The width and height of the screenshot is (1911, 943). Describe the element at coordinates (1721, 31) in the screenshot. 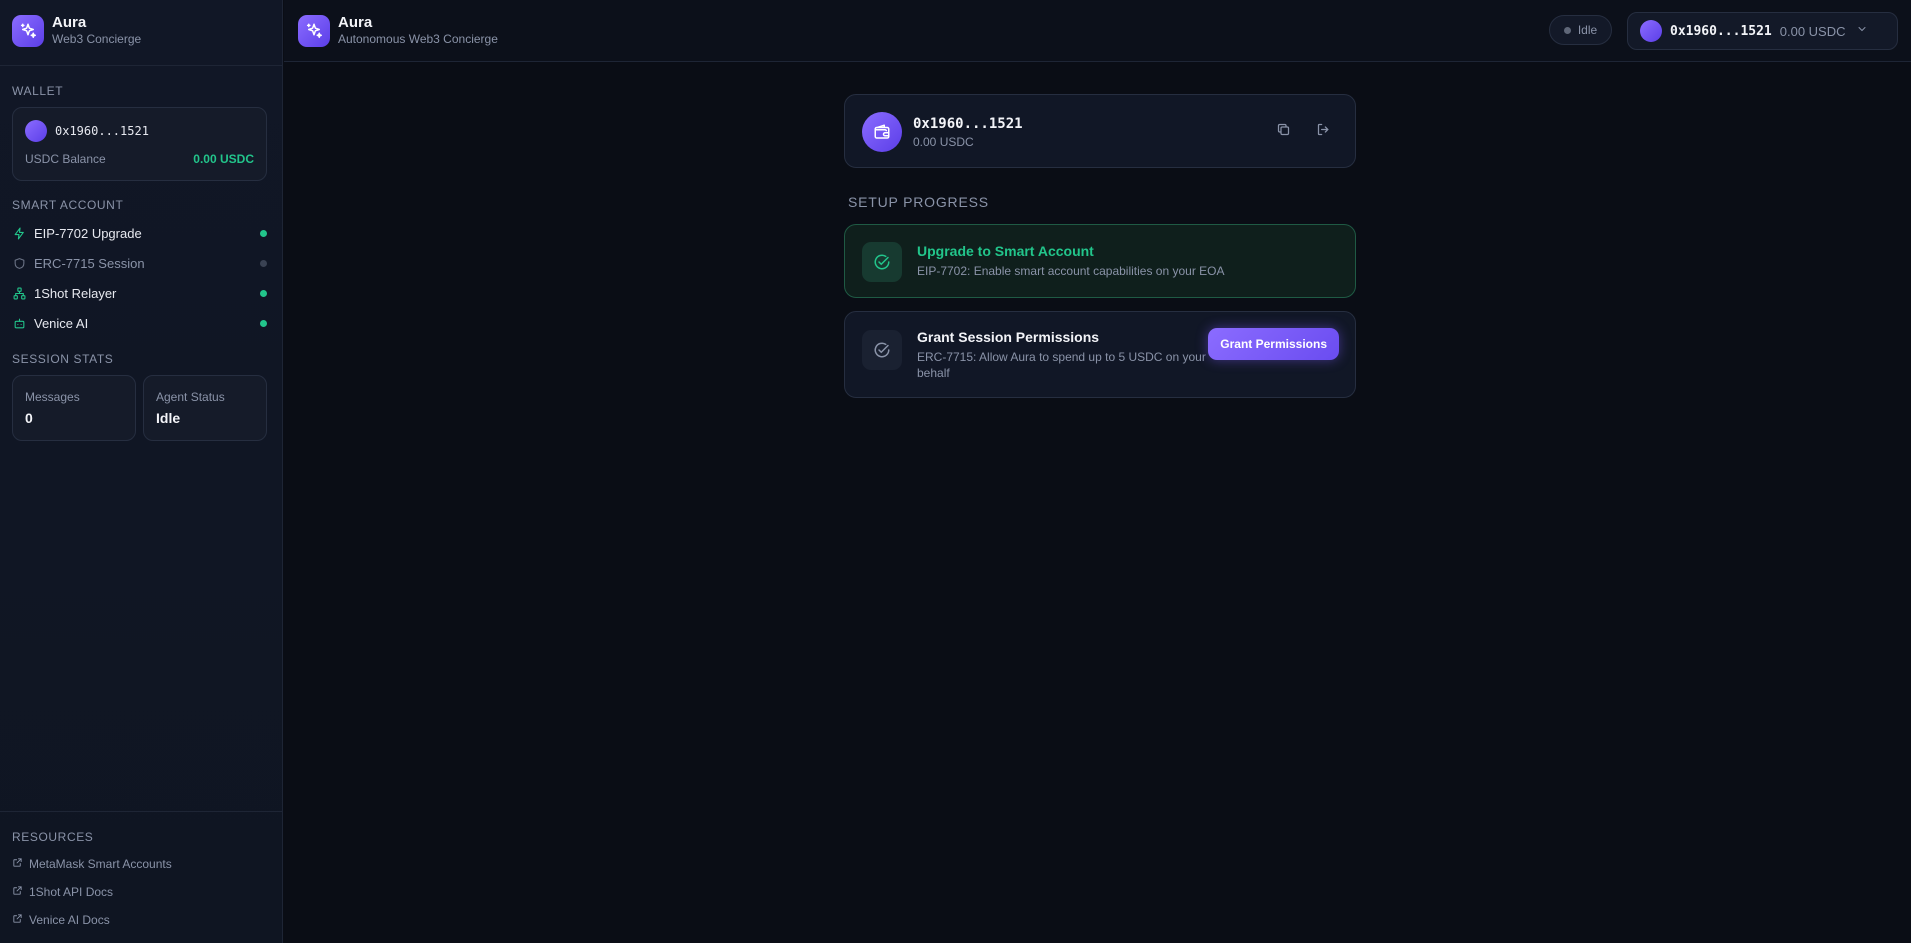

I see `account-address: 0x1960...1521` at that location.